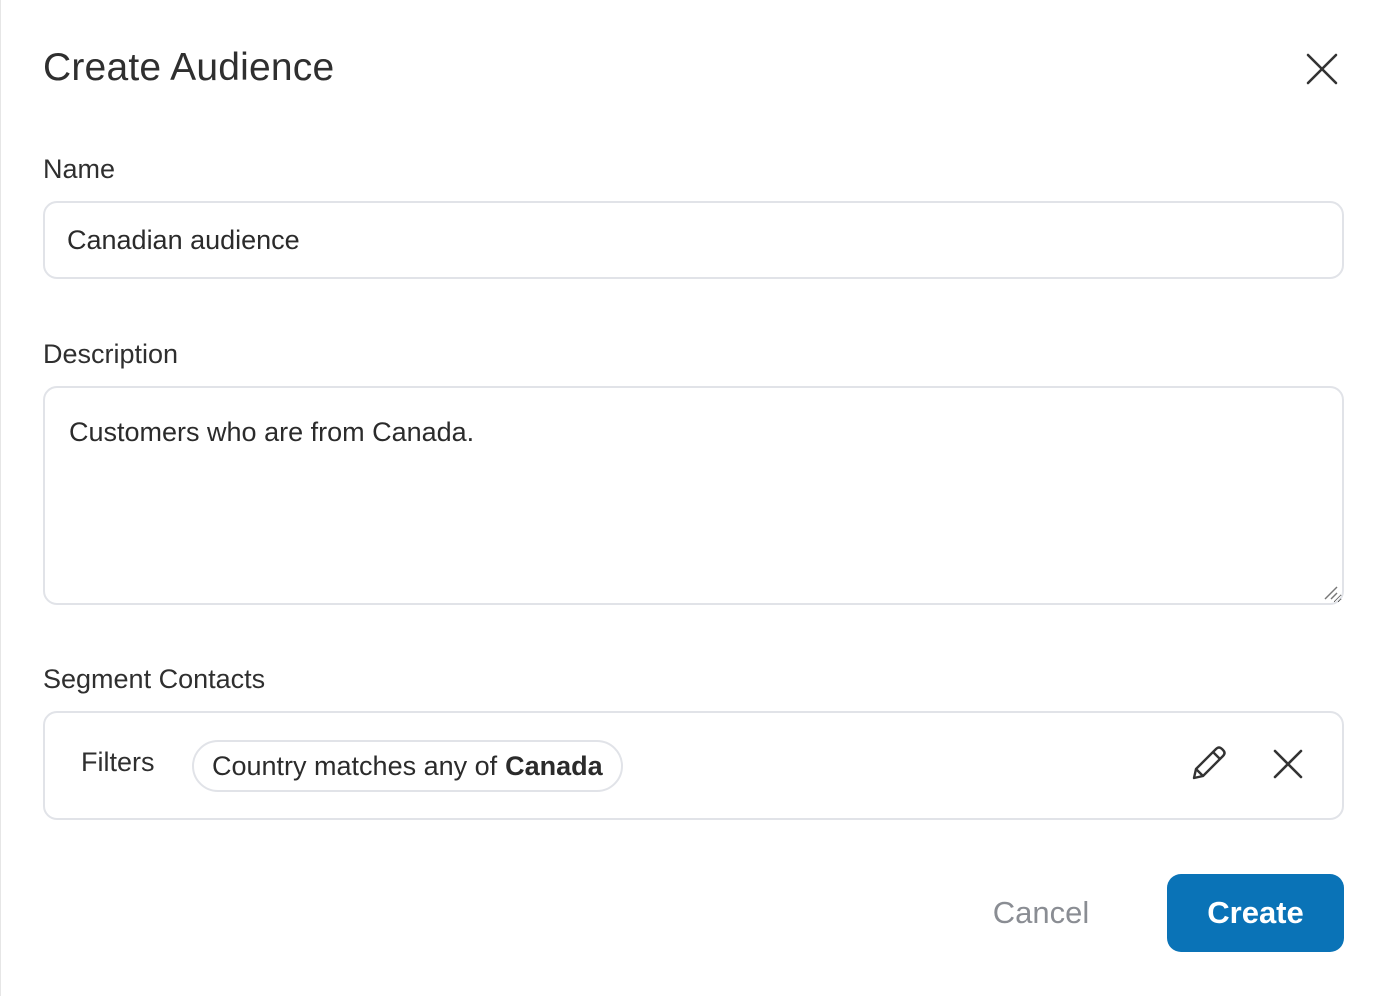 The height and width of the screenshot is (996, 1379). What do you see at coordinates (355, 765) in the screenshot?
I see `filter-chip-condition: Country matches any of` at bounding box center [355, 765].